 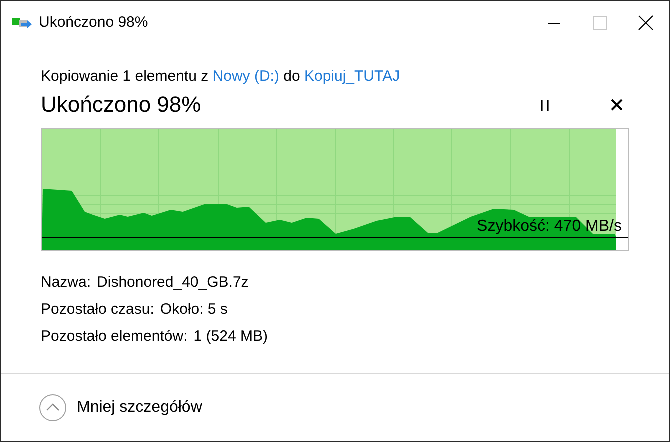 What do you see at coordinates (194, 310) in the screenshot?
I see `detail-value: Około: 5 s` at bounding box center [194, 310].